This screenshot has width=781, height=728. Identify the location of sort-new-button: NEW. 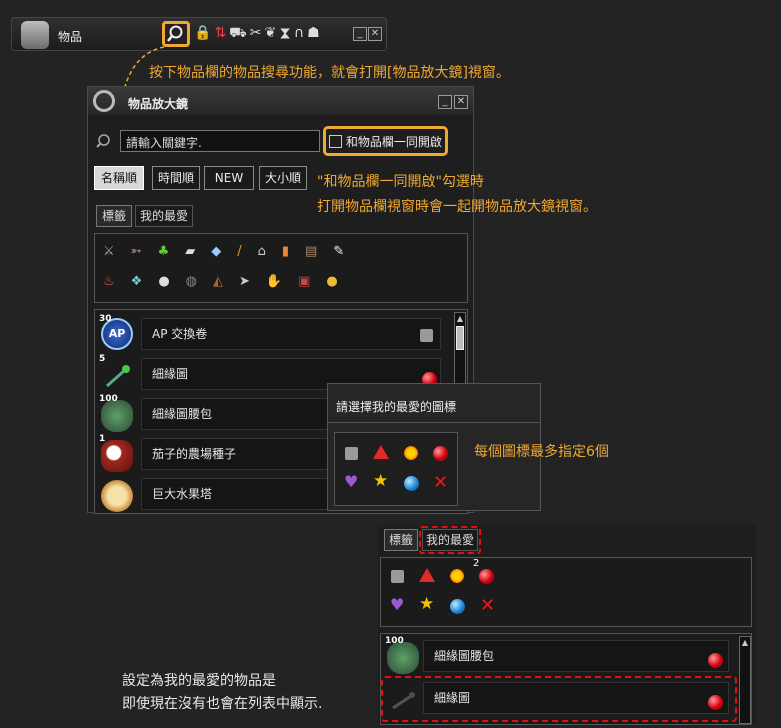
(229, 178).